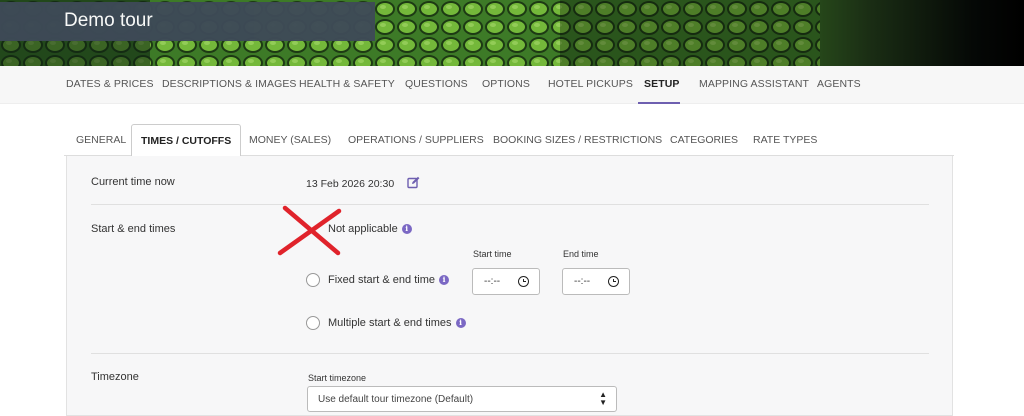 The image size is (1024, 416). Describe the element at coordinates (492, 254) in the screenshot. I see `start-time-label: Start time` at that location.